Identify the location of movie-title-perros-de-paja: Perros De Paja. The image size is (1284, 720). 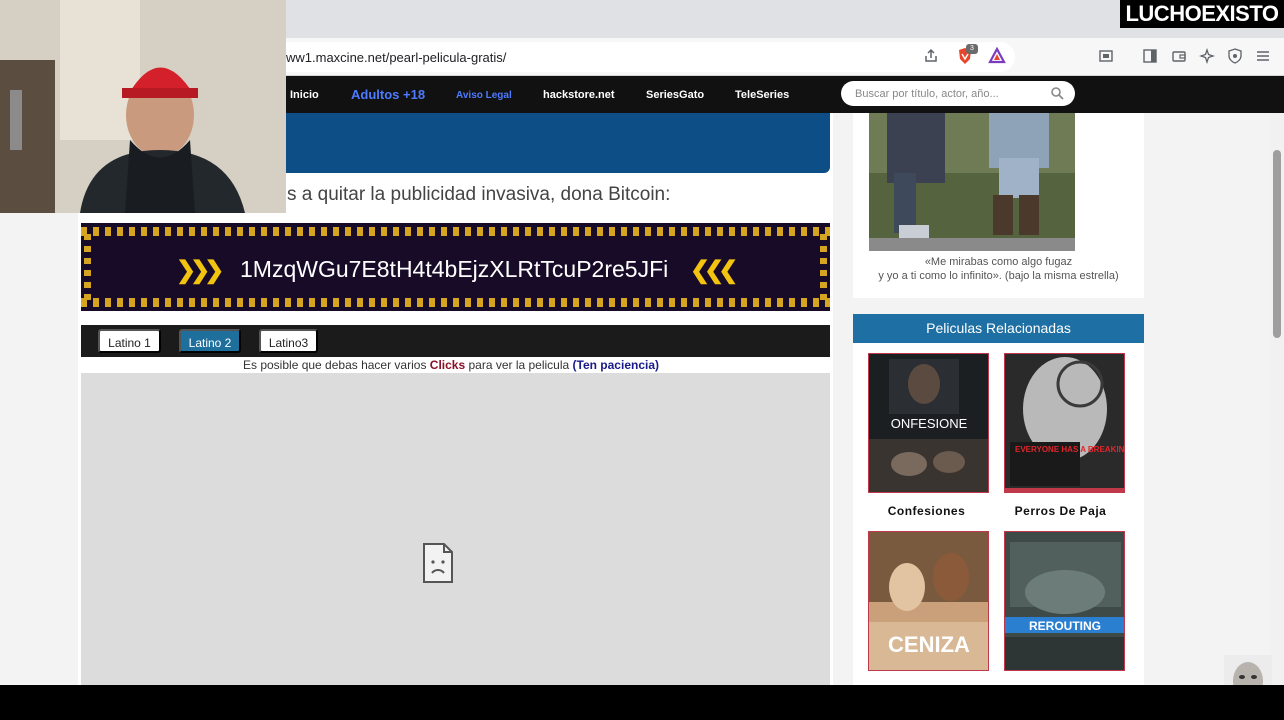
(1060, 511).